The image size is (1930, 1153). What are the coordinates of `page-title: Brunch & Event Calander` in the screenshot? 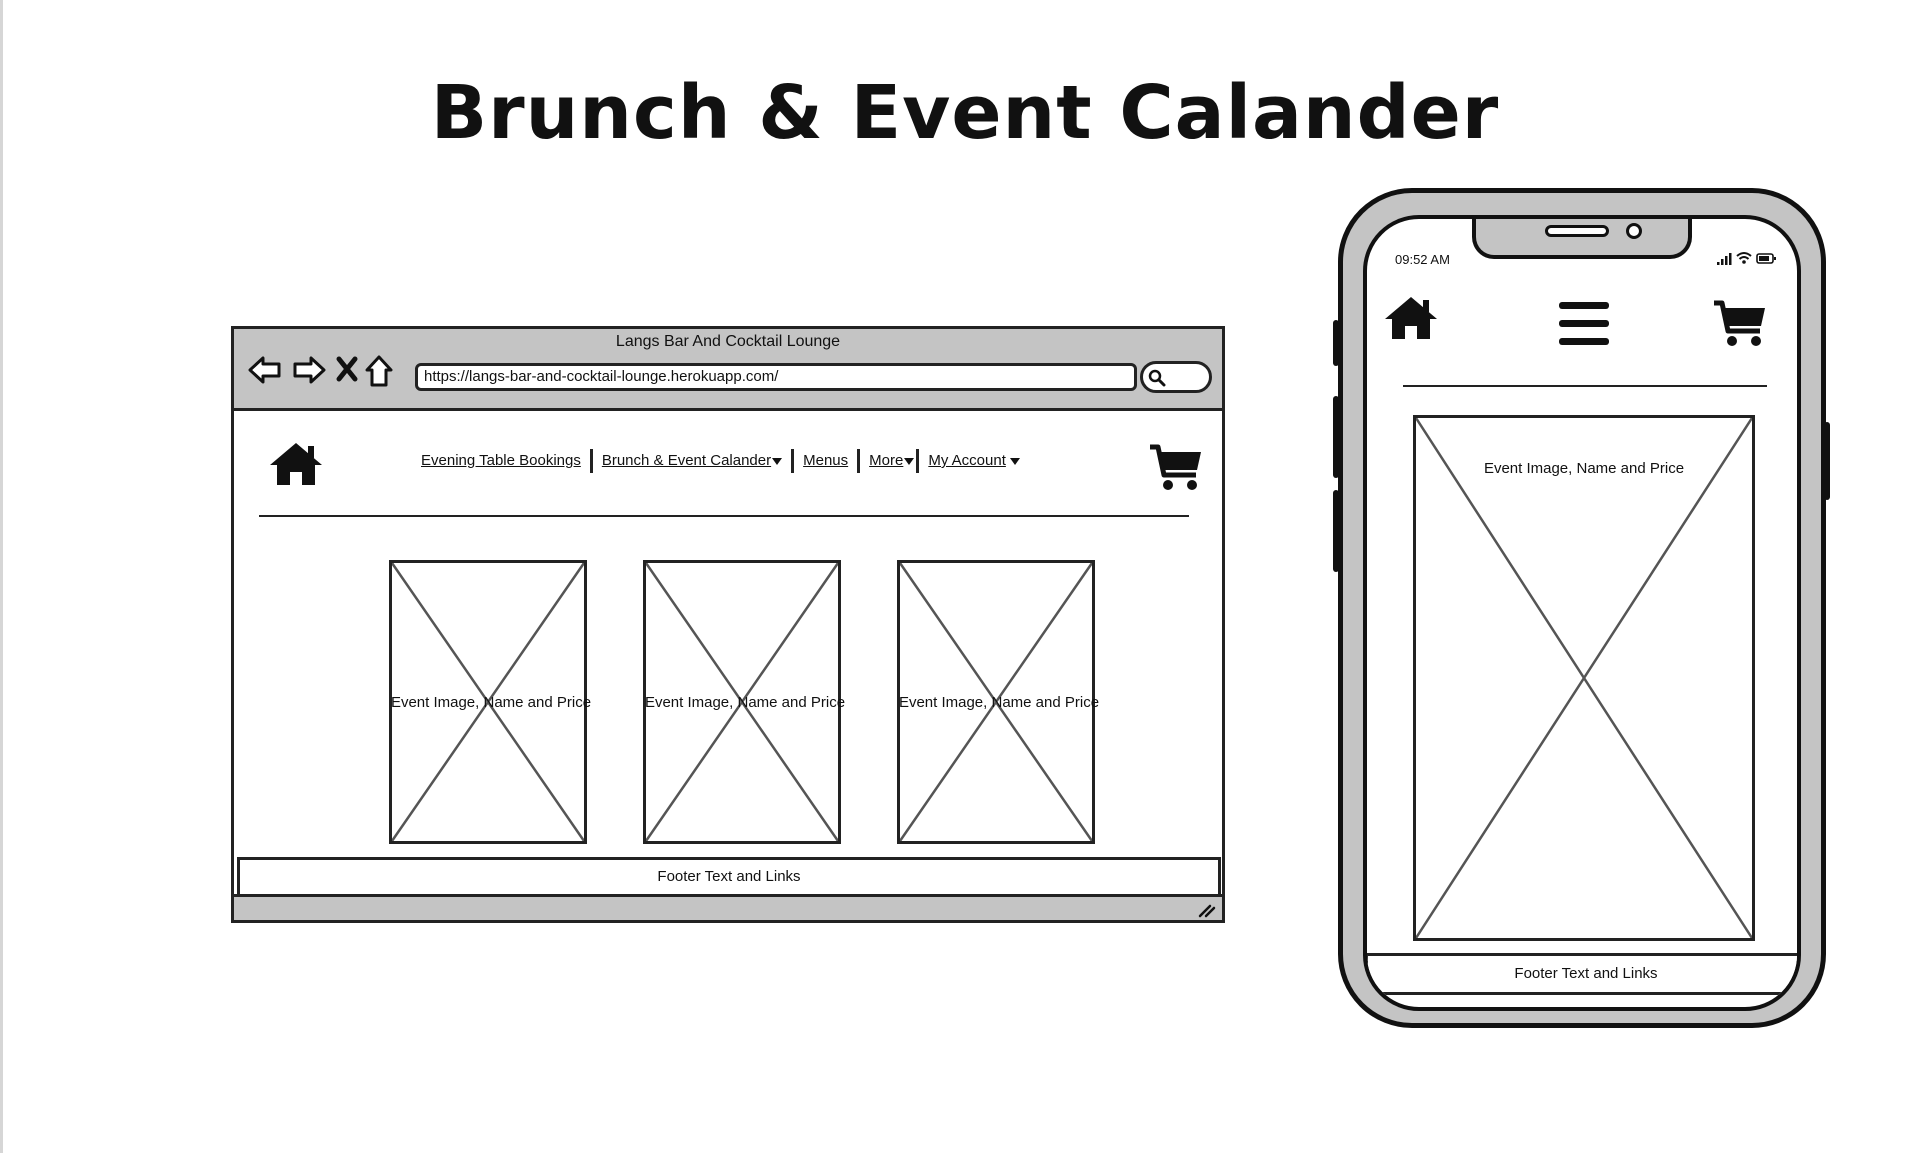 It's located at (965, 113).